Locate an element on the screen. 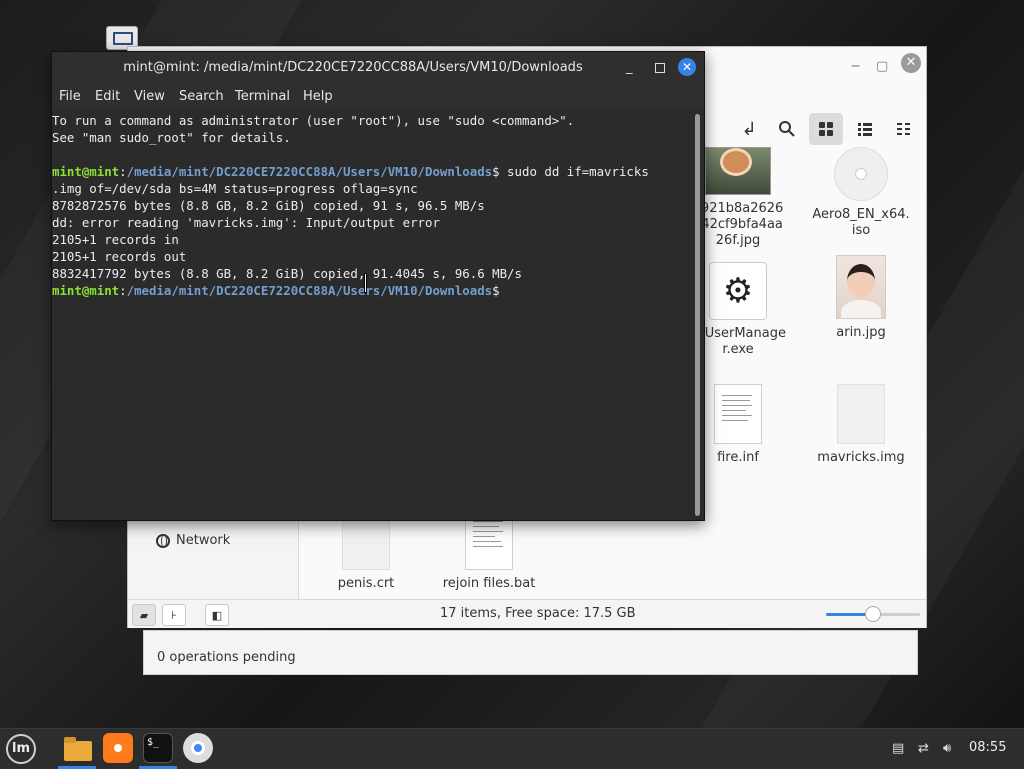 Image resolution: width=1024 pixels, height=769 pixels. search-icon is located at coordinates (787, 129).